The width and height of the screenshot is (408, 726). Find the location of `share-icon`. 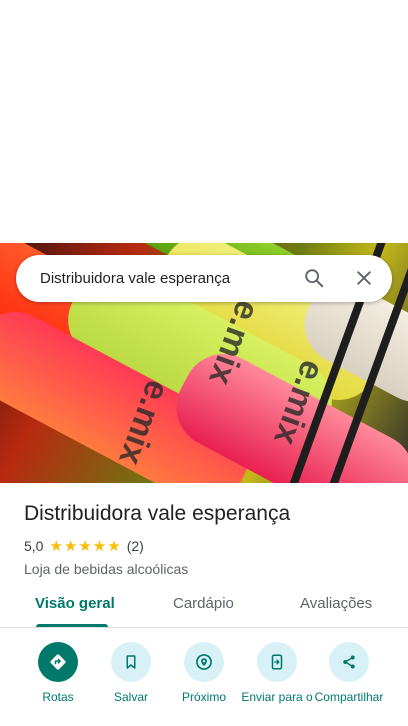

share-icon is located at coordinates (349, 662).